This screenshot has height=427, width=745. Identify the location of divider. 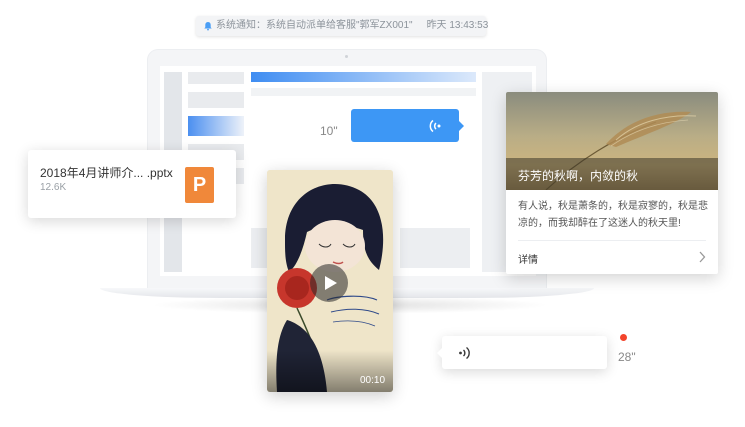
(612, 240).